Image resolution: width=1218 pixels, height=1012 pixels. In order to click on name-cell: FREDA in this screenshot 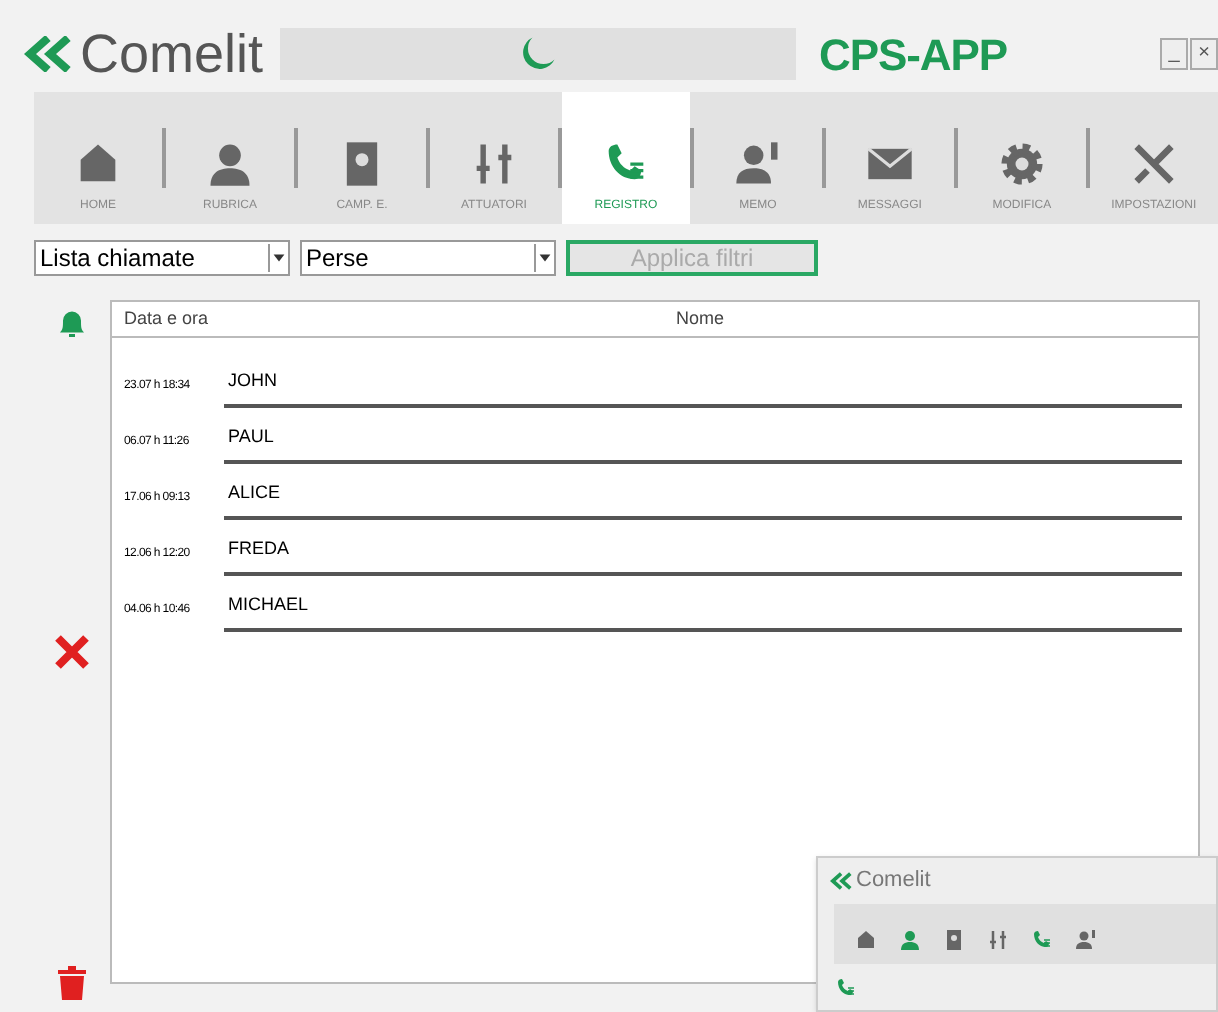, I will do `click(703, 555)`.